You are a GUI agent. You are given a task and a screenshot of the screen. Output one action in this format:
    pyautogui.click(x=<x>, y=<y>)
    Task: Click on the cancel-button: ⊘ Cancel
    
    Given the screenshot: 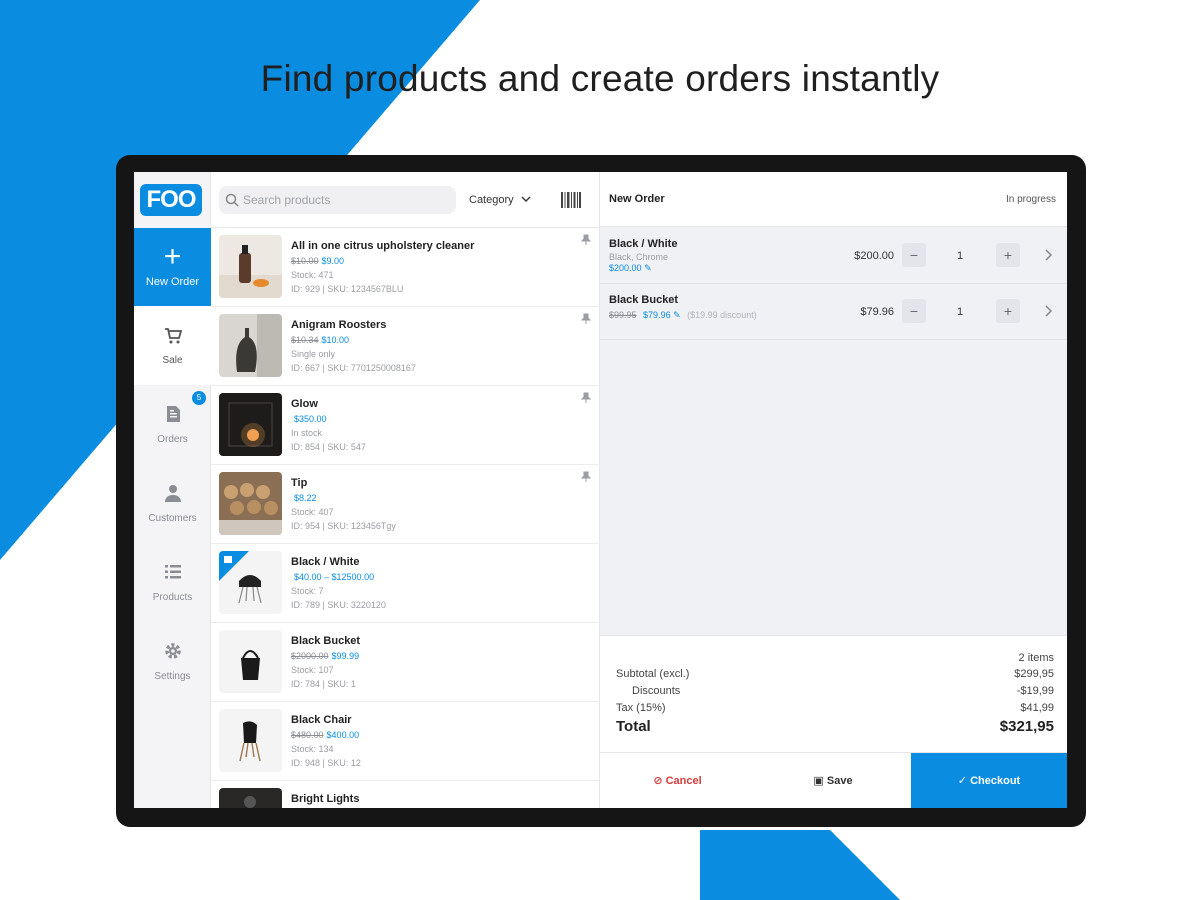 What is the action you would take?
    pyautogui.click(x=677, y=780)
    